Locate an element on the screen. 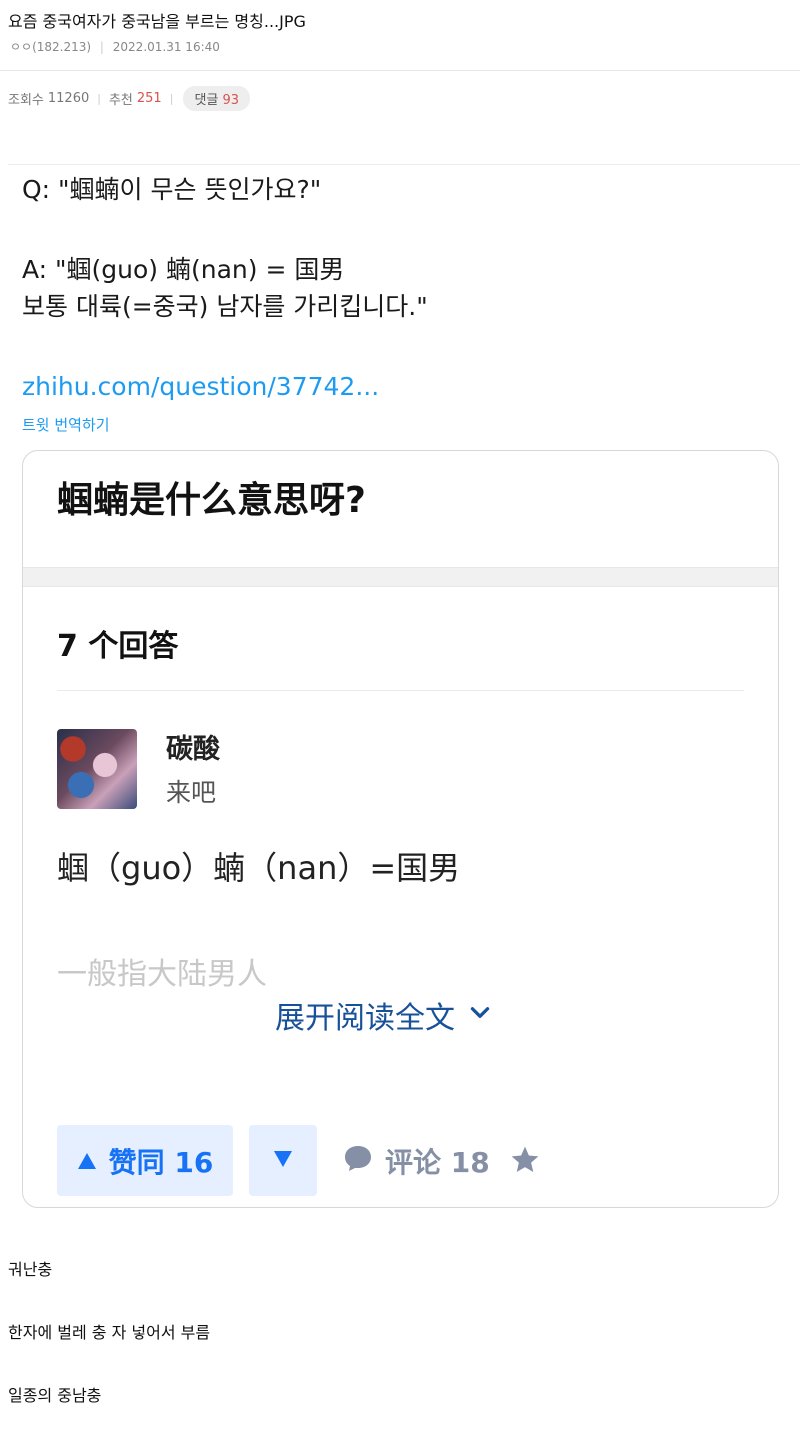  body-line: 일종의 중남충 is located at coordinates (55, 1395).